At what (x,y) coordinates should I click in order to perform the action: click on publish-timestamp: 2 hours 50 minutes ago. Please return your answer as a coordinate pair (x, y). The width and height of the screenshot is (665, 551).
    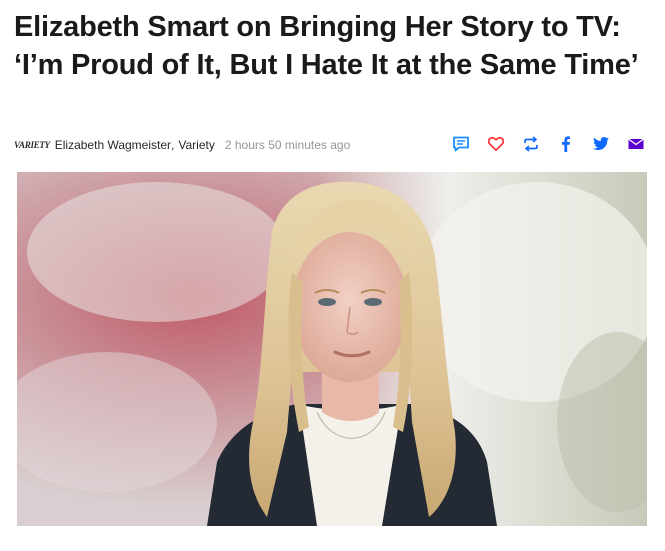
    Looking at the image, I should click on (287, 145).